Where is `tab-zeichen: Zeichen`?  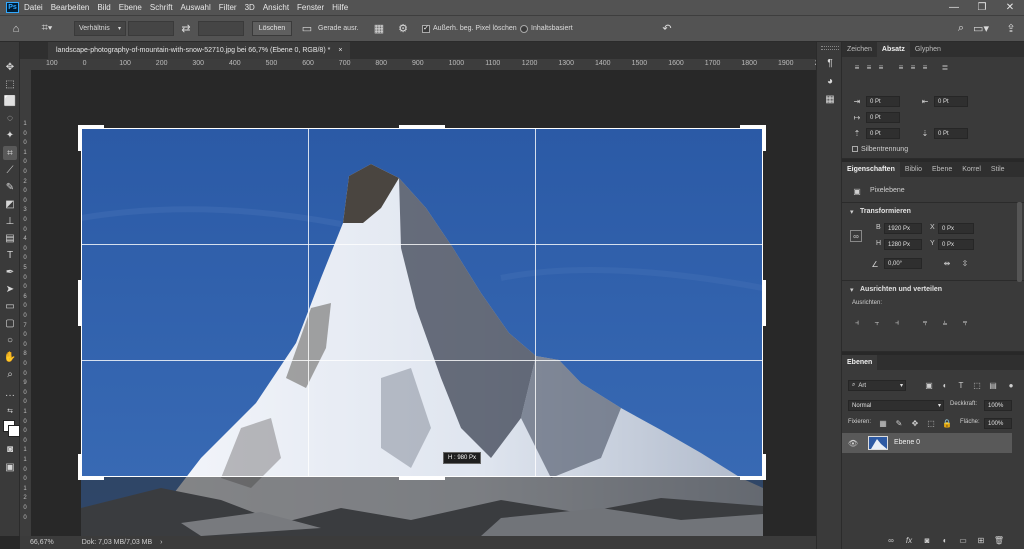 tab-zeichen: Zeichen is located at coordinates (859, 49).